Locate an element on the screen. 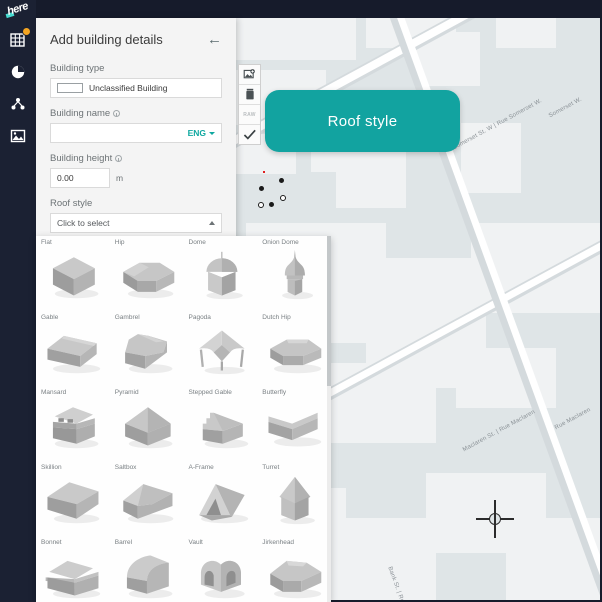  street-label: Somerset W. is located at coordinates (565, 108).